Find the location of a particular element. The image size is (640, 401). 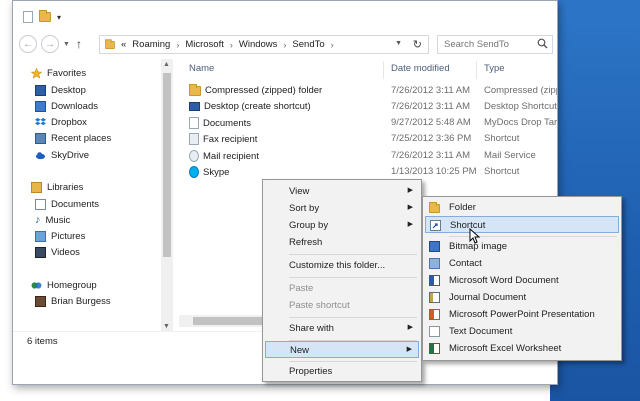

submenu-item-powerpoint: Microsoft PowerPoint Presentation is located at coordinates (522, 314).